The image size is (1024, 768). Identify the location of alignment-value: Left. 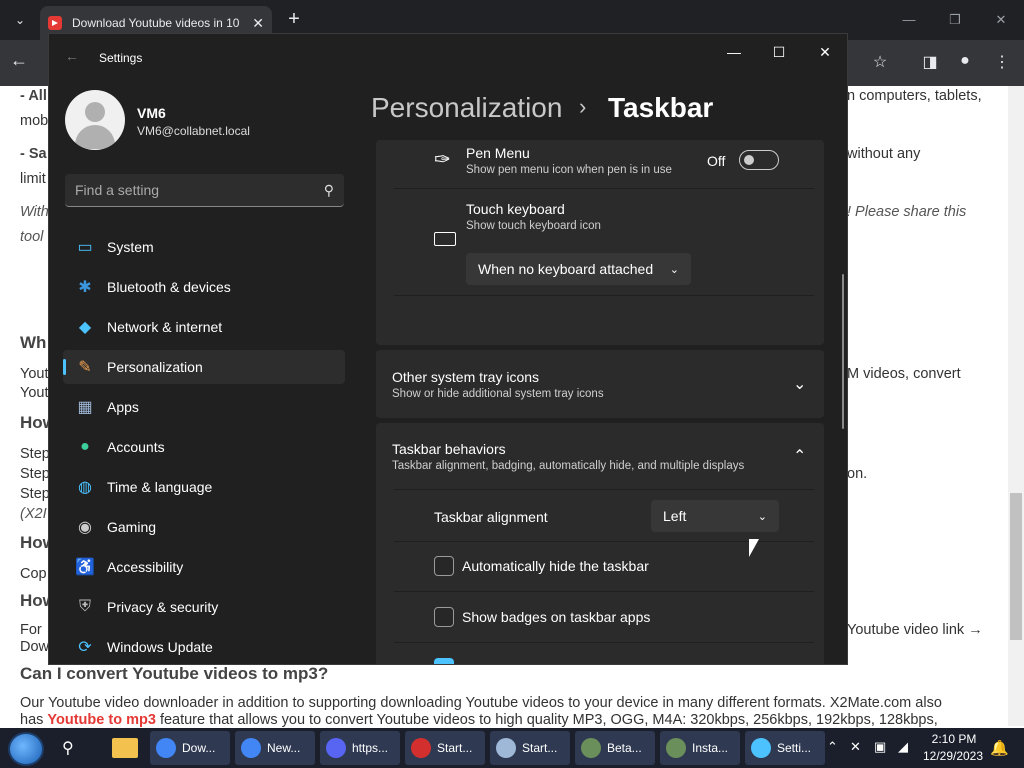
(675, 516).